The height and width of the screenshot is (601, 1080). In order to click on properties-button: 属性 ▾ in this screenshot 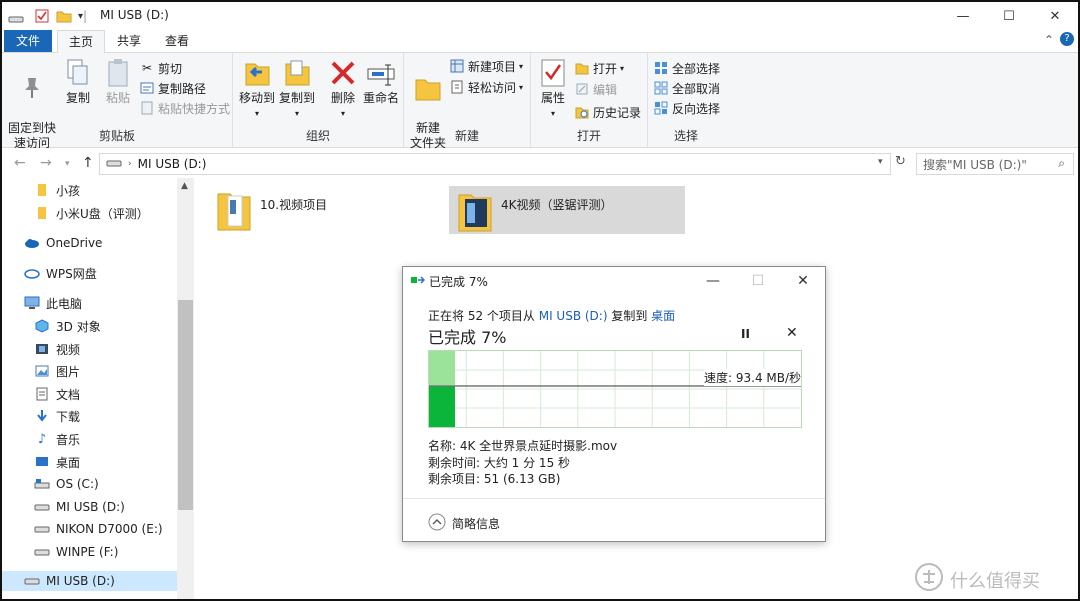, I will do `click(553, 89)`.